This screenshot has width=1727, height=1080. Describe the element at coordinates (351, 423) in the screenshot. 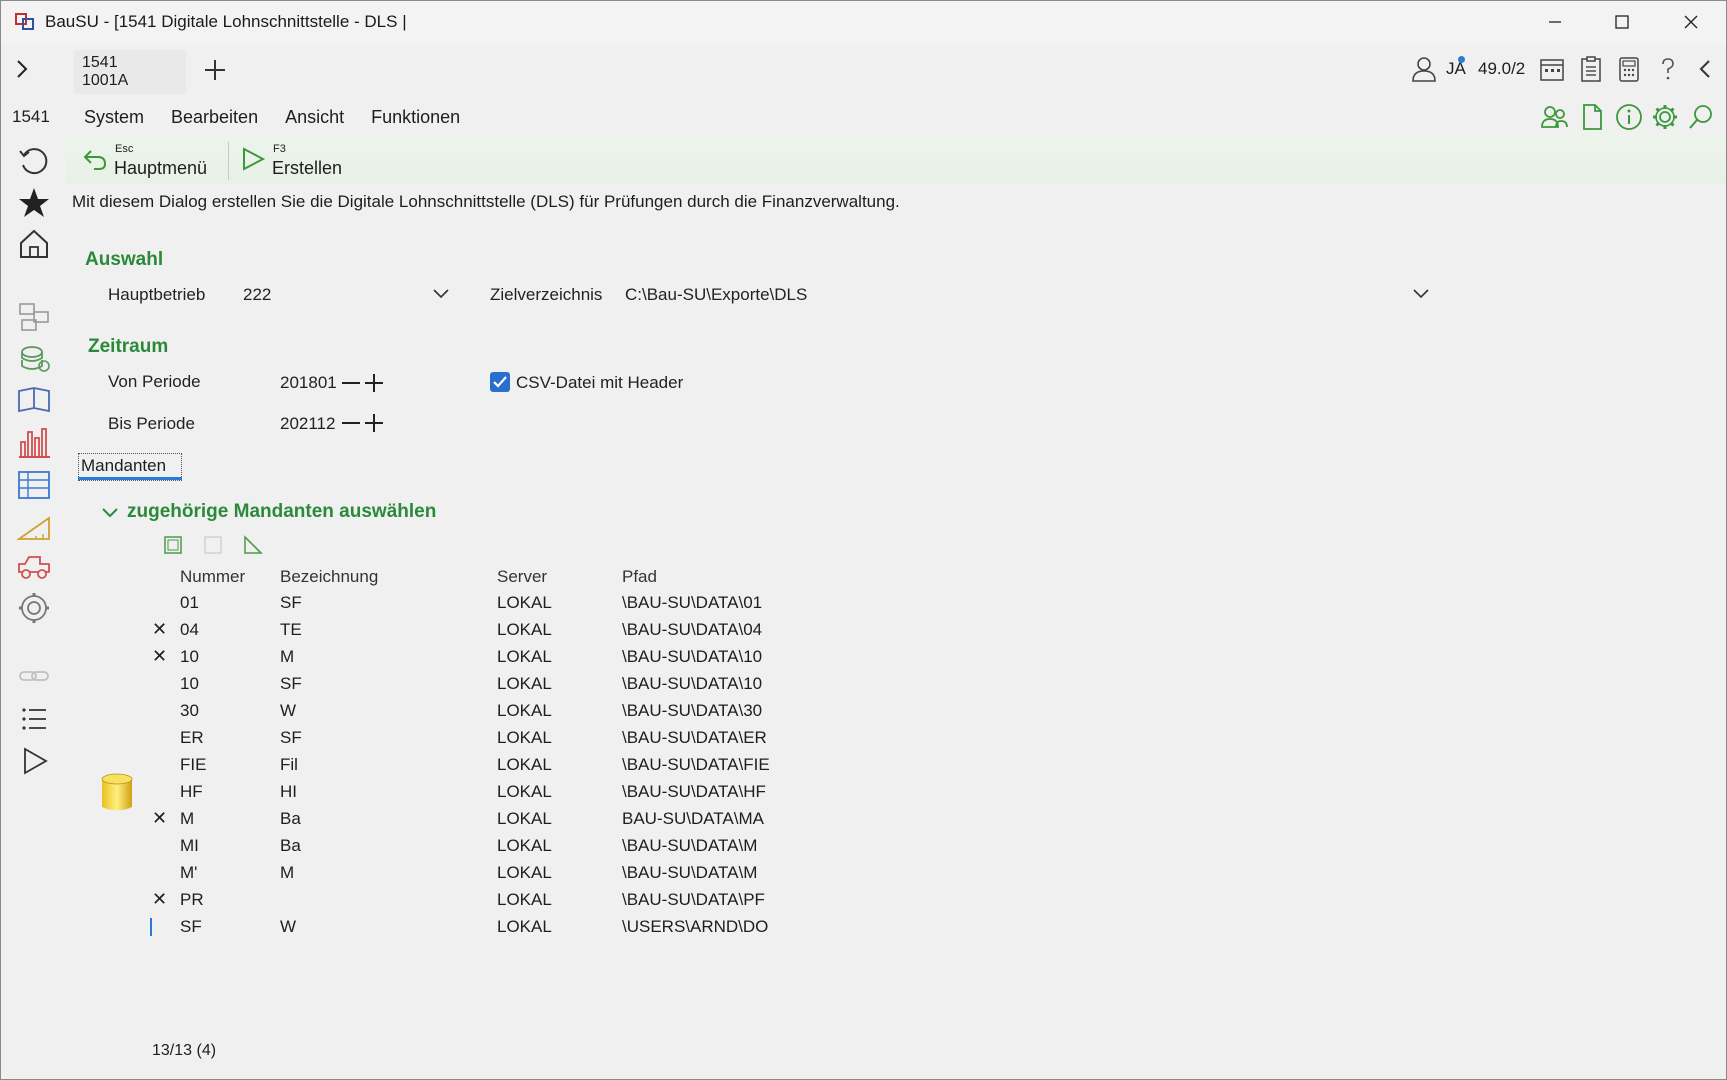

I see `bis-periode-decrement` at that location.